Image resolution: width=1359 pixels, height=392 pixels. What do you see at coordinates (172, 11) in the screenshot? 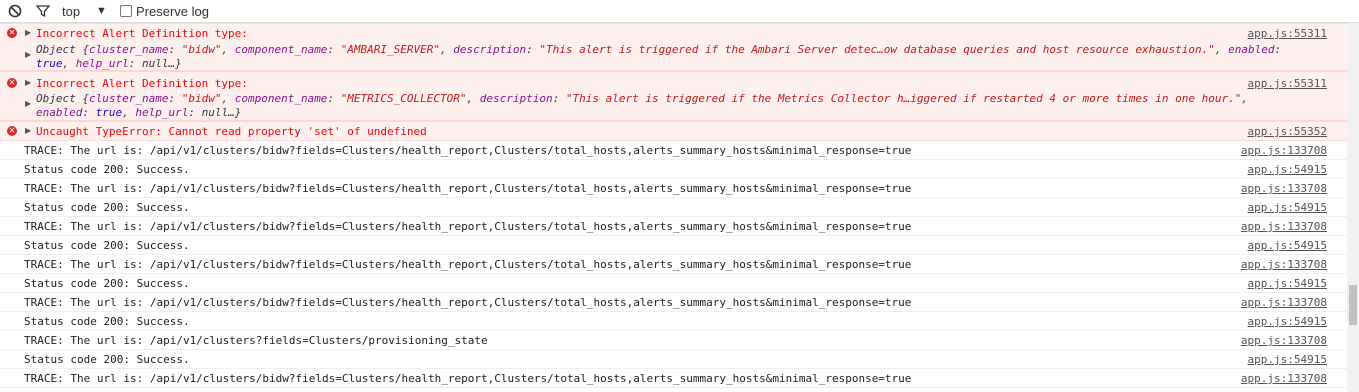
I see `preserve-log-label: Preserve log` at bounding box center [172, 11].